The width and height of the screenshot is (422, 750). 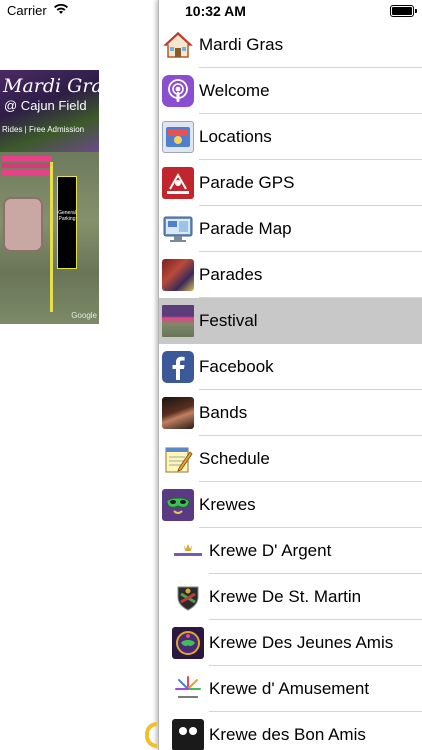 I want to click on map-credit: Google, so click(x=84, y=315).